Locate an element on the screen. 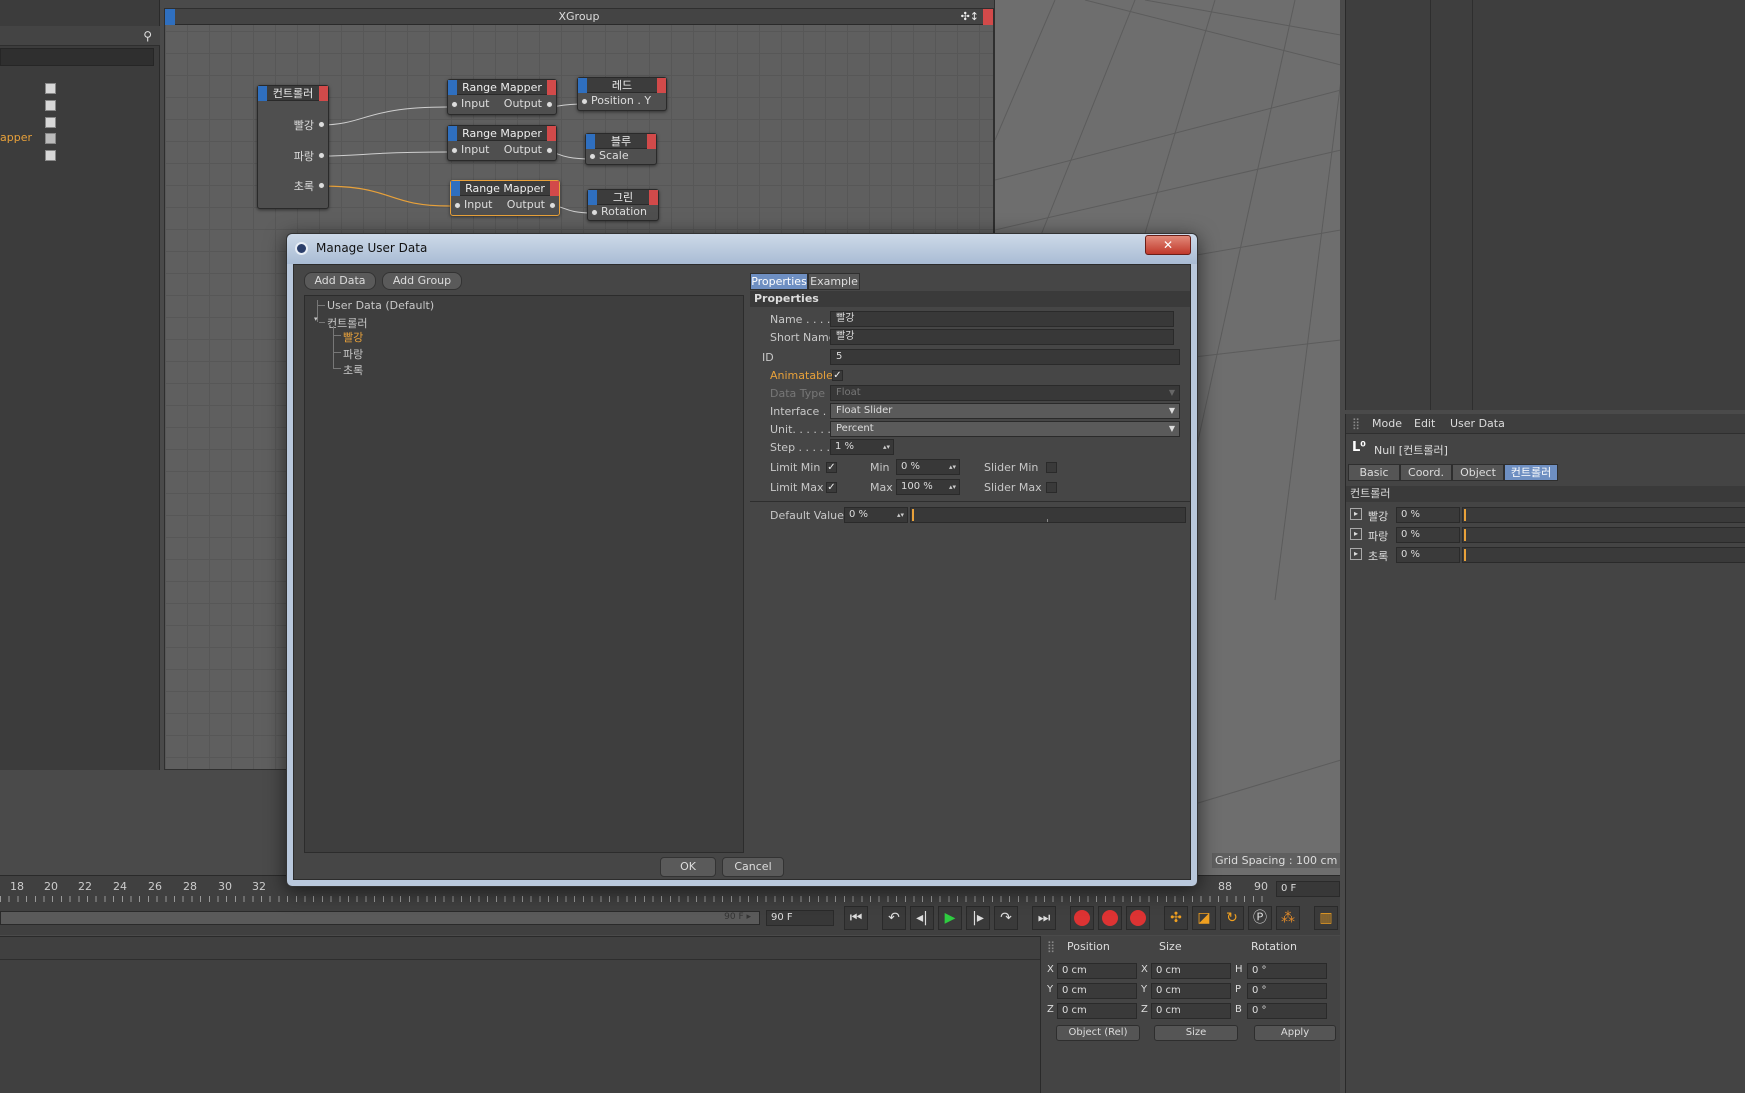 This screenshot has width=1745, height=1093. move-tool-icon: ✣ is located at coordinates (1176, 918).